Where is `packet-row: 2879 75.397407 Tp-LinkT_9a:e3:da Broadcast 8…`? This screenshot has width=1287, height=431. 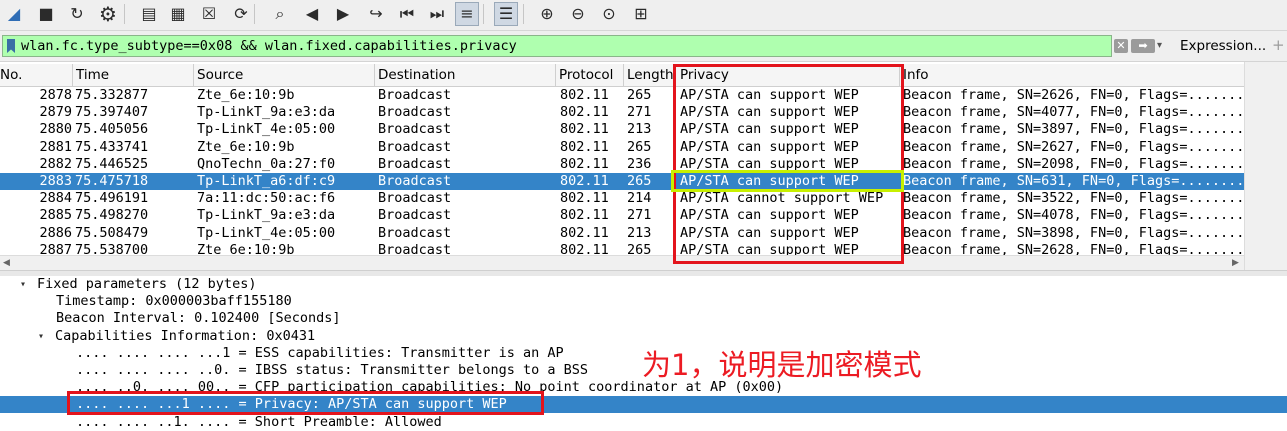
packet-row: 2879 75.397407 Tp-LinkT_9a:e3:da Broadcast 8… is located at coordinates (622, 112).